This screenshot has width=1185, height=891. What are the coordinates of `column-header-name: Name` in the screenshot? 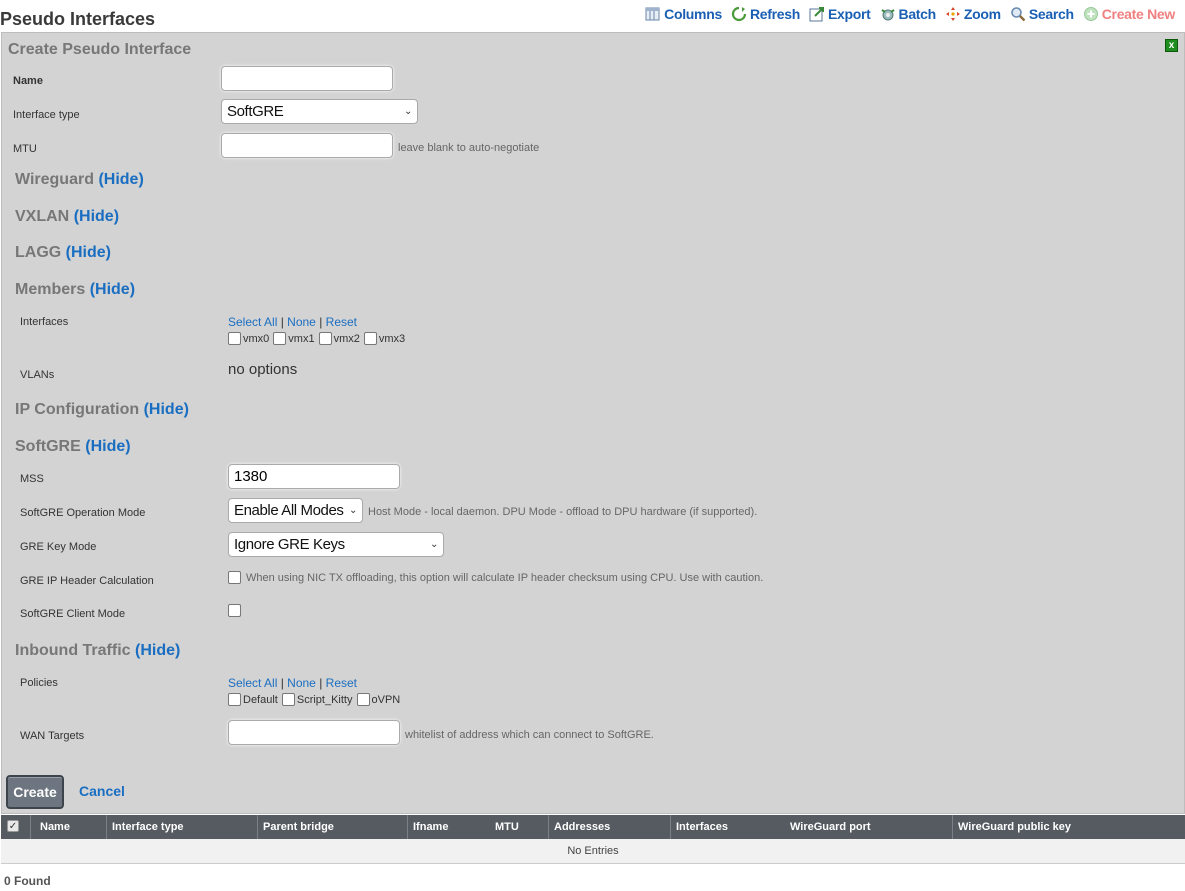 It's located at (71, 827).